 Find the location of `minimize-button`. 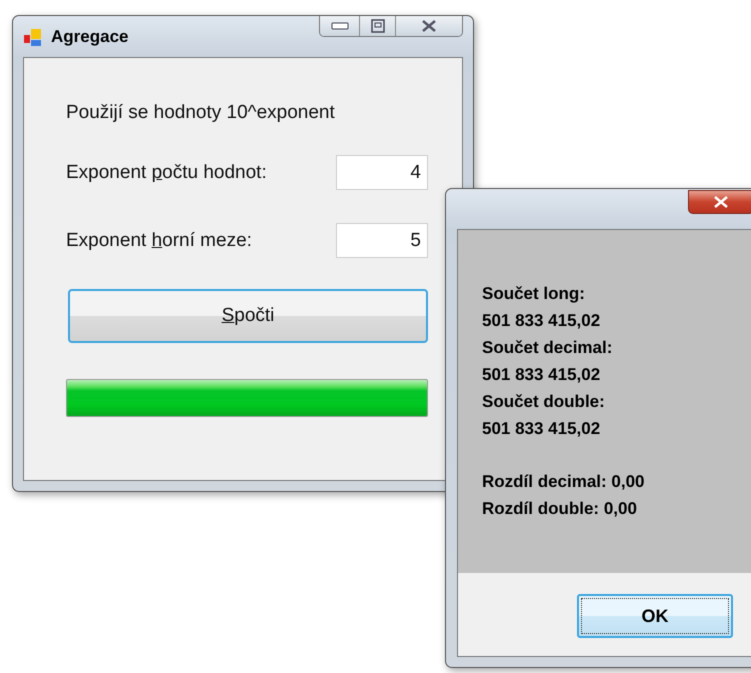

minimize-button is located at coordinates (340, 26).